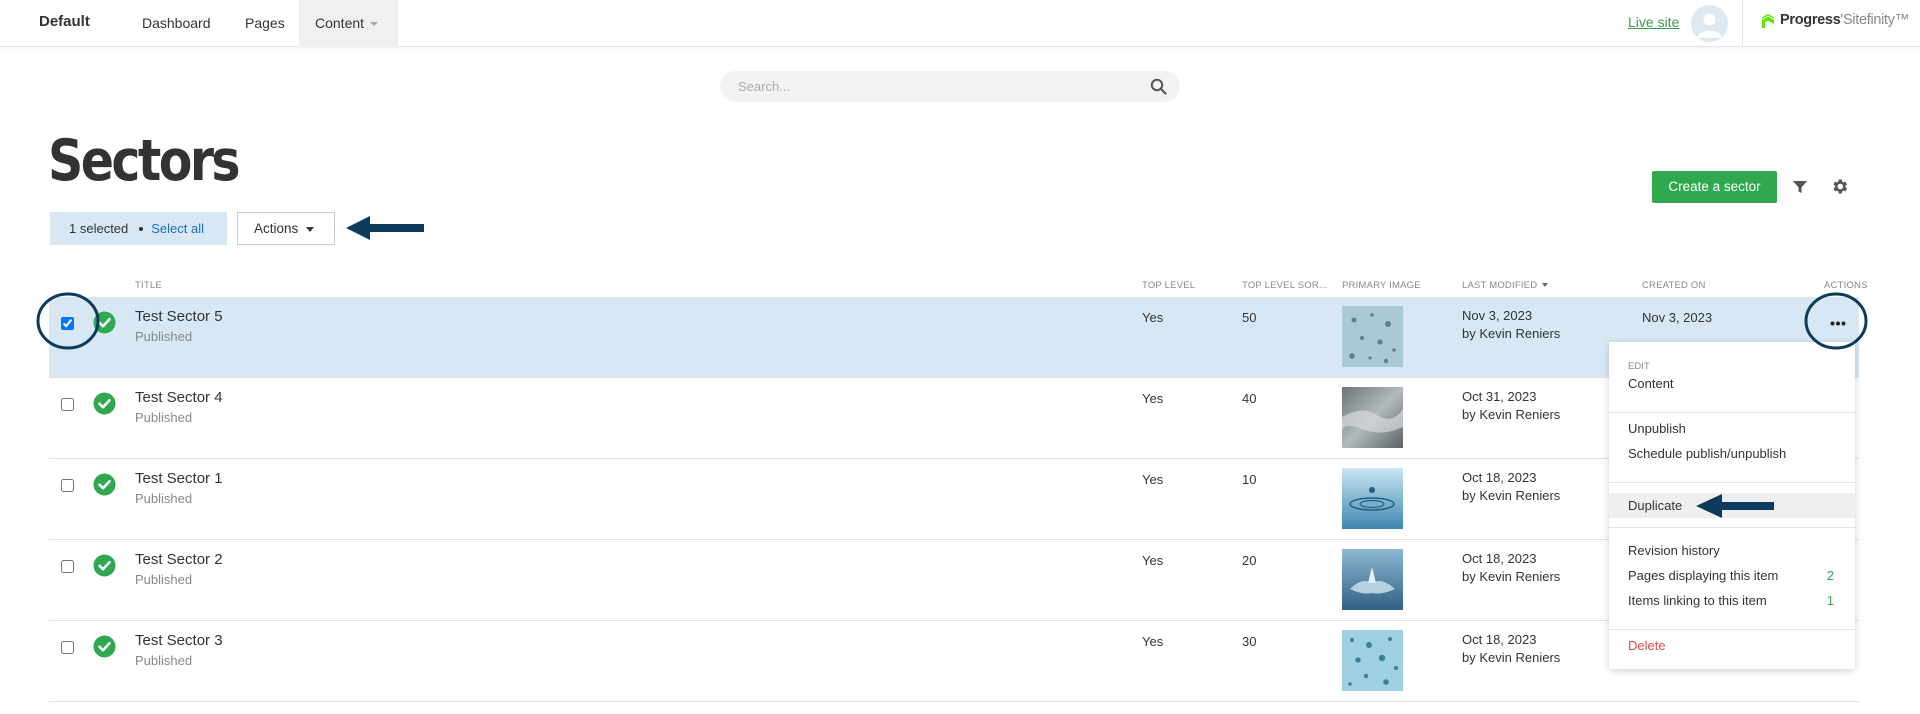  I want to click on menu-item-content: Content, so click(1732, 383).